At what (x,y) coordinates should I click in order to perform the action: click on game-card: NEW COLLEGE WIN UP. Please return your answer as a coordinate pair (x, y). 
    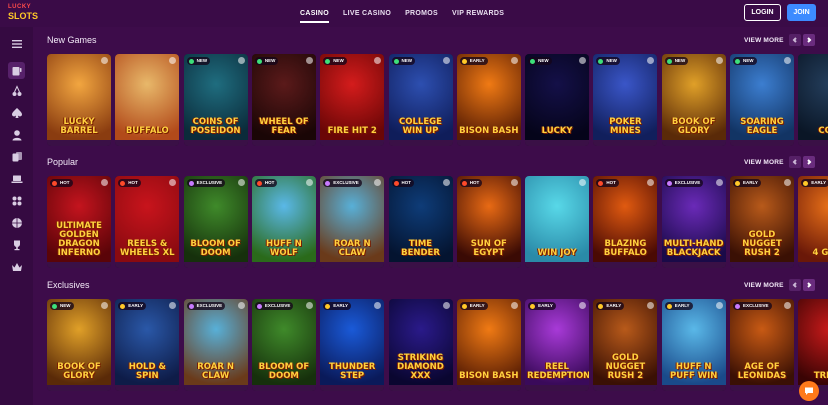
    Looking at the image, I should click on (420, 100).